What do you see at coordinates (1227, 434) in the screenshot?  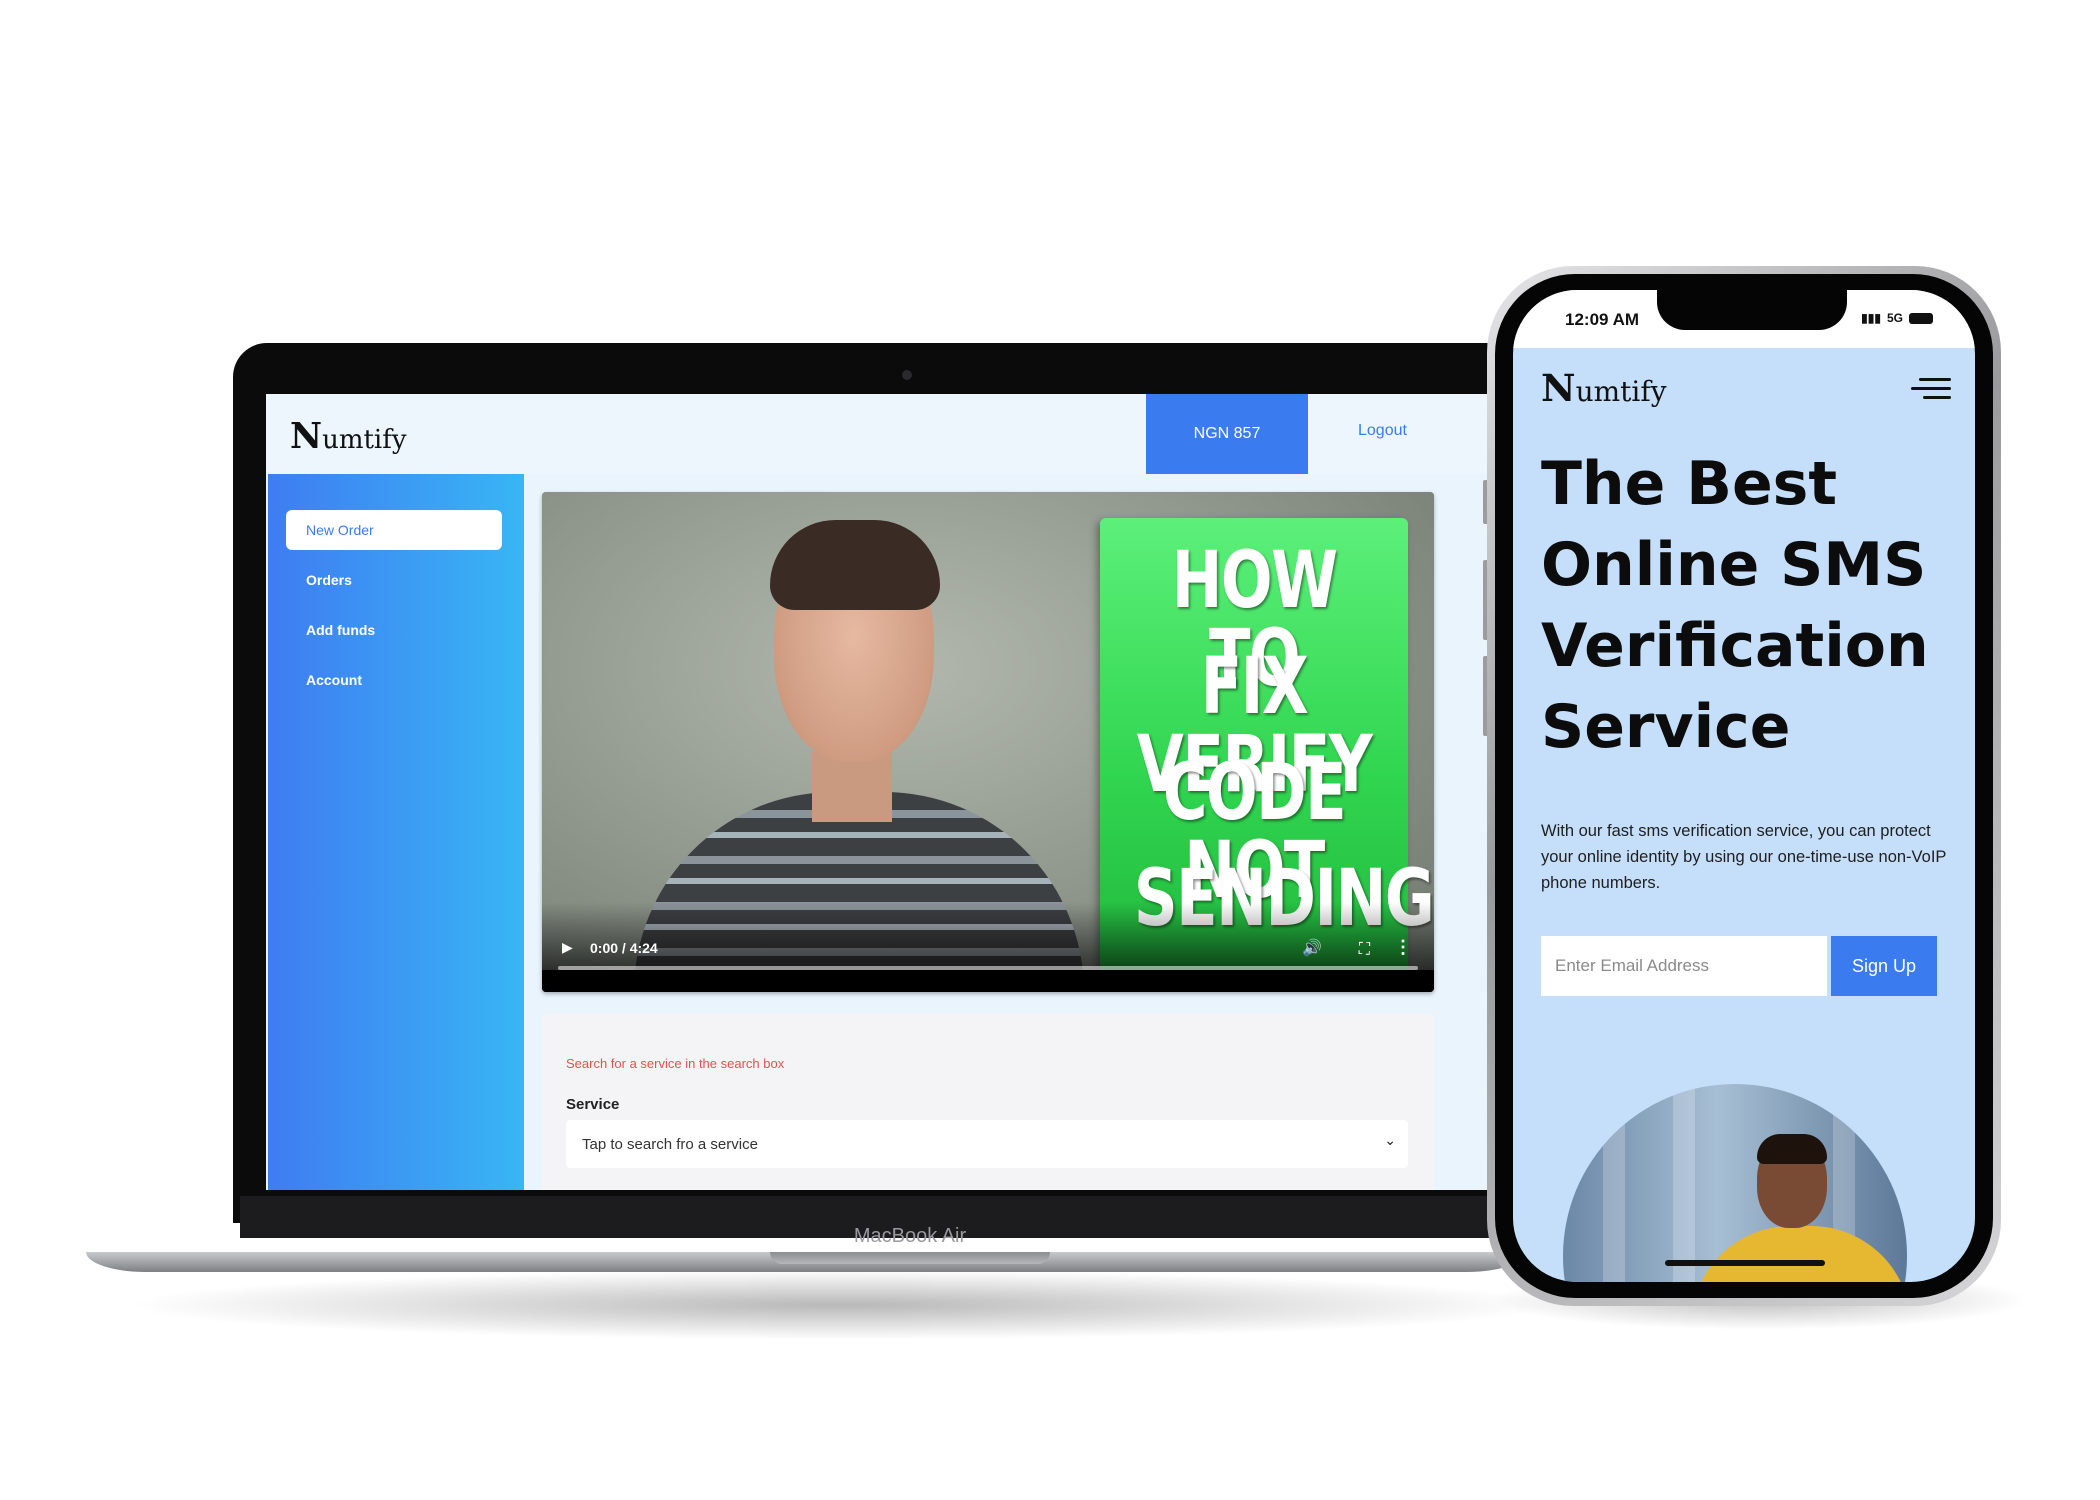 I see `wallet-balance-badge: NGN 857` at bounding box center [1227, 434].